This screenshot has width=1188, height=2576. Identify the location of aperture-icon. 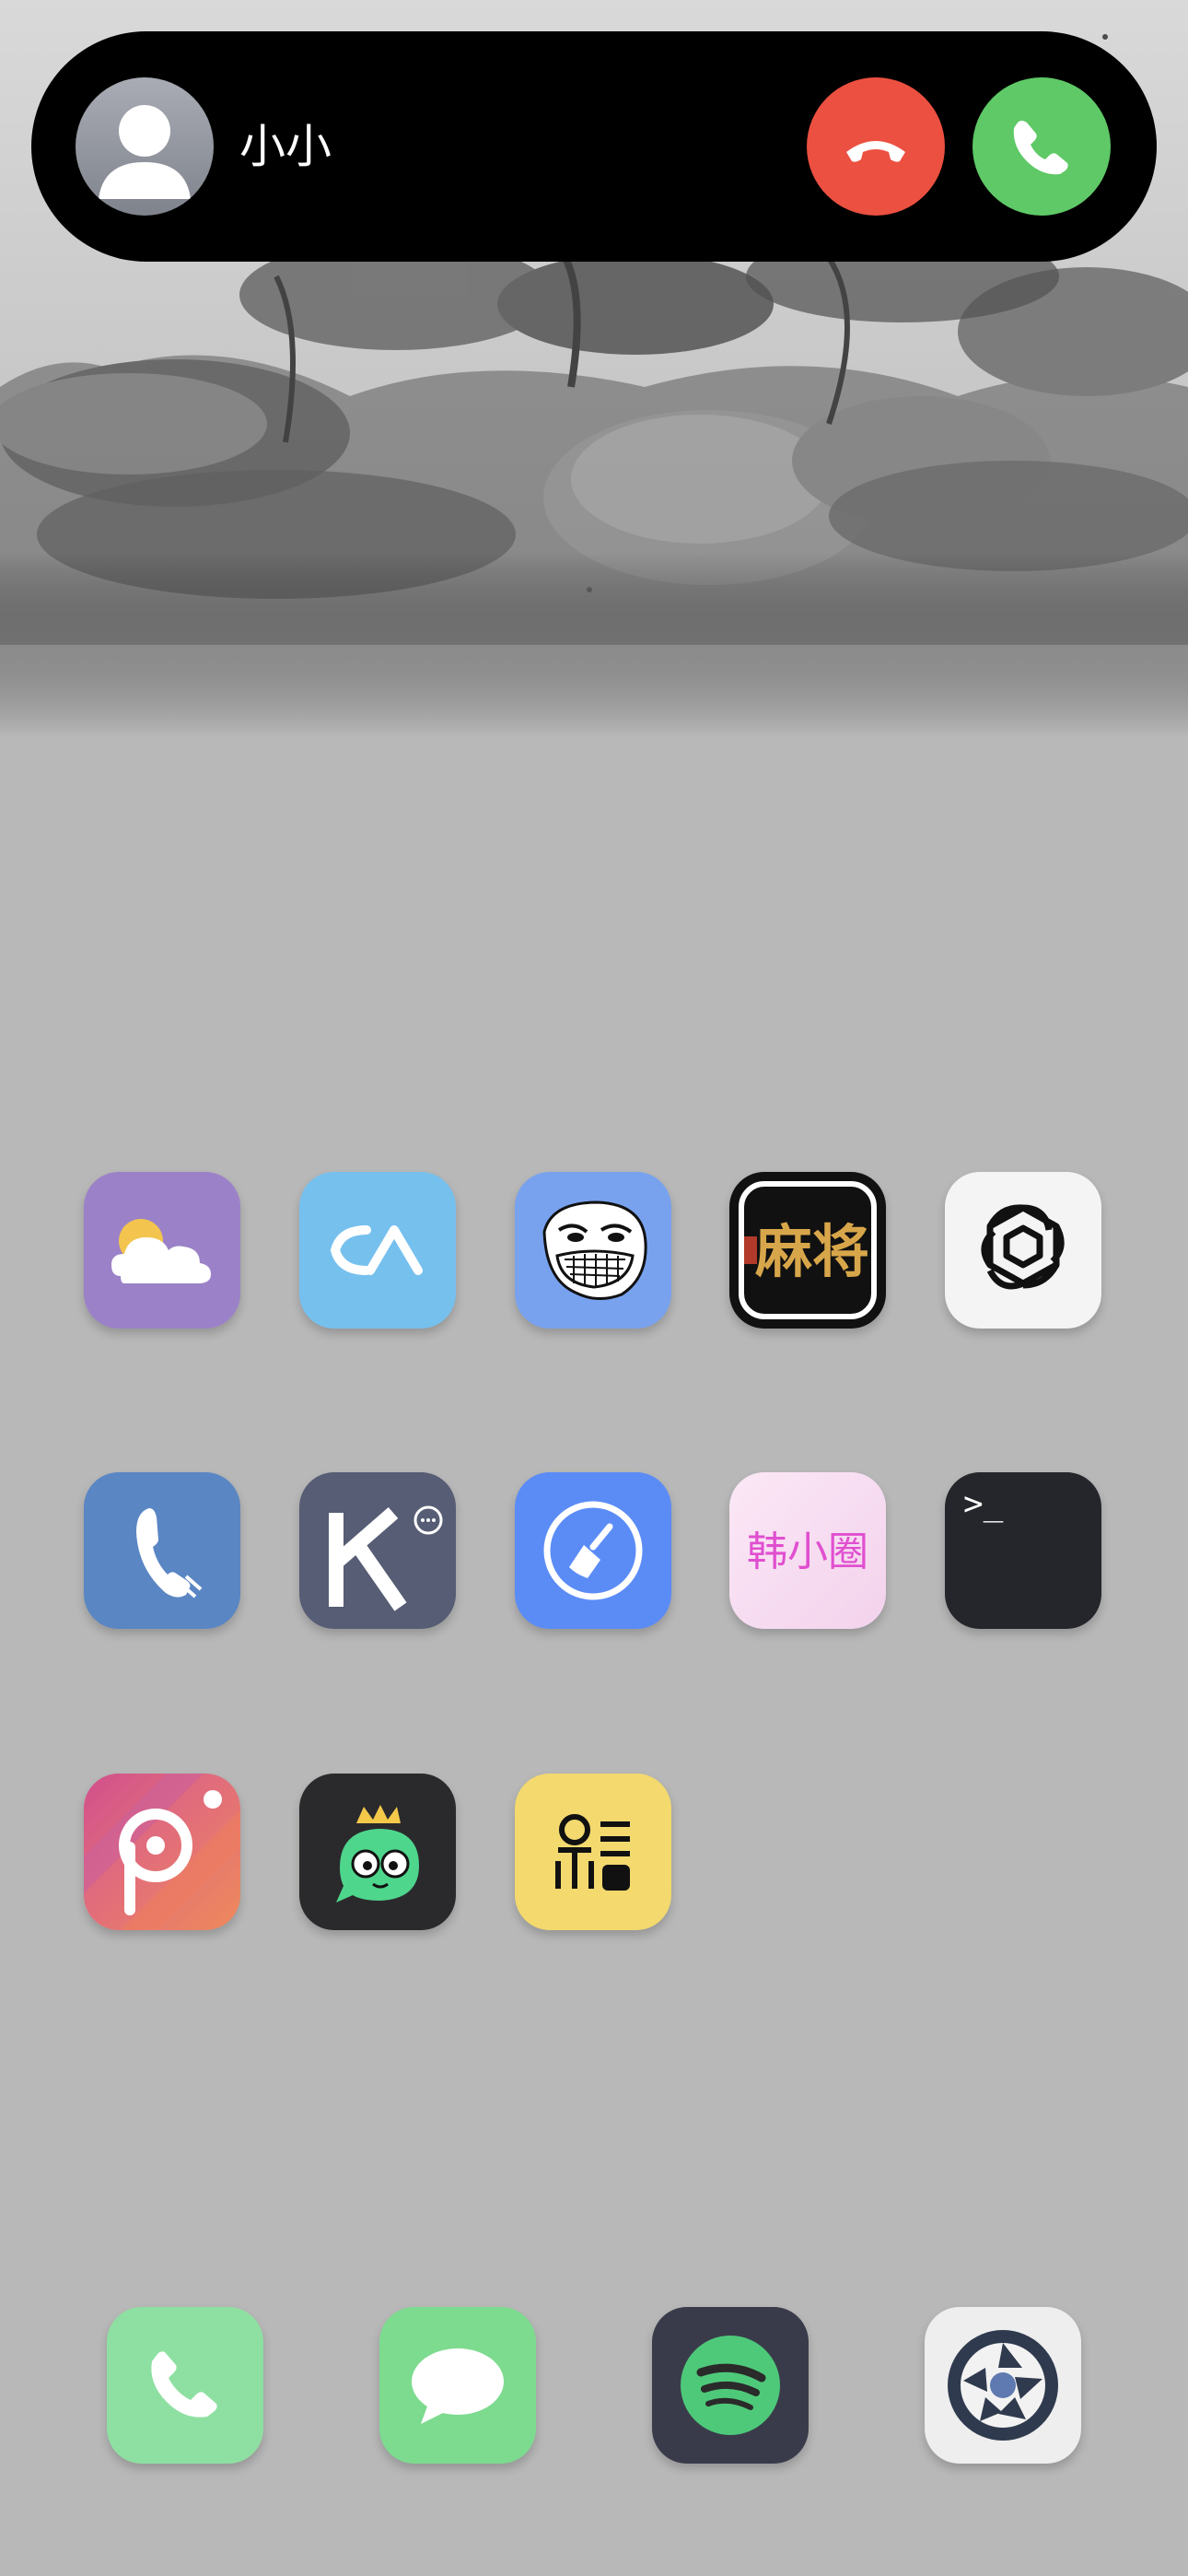
(1003, 2385).